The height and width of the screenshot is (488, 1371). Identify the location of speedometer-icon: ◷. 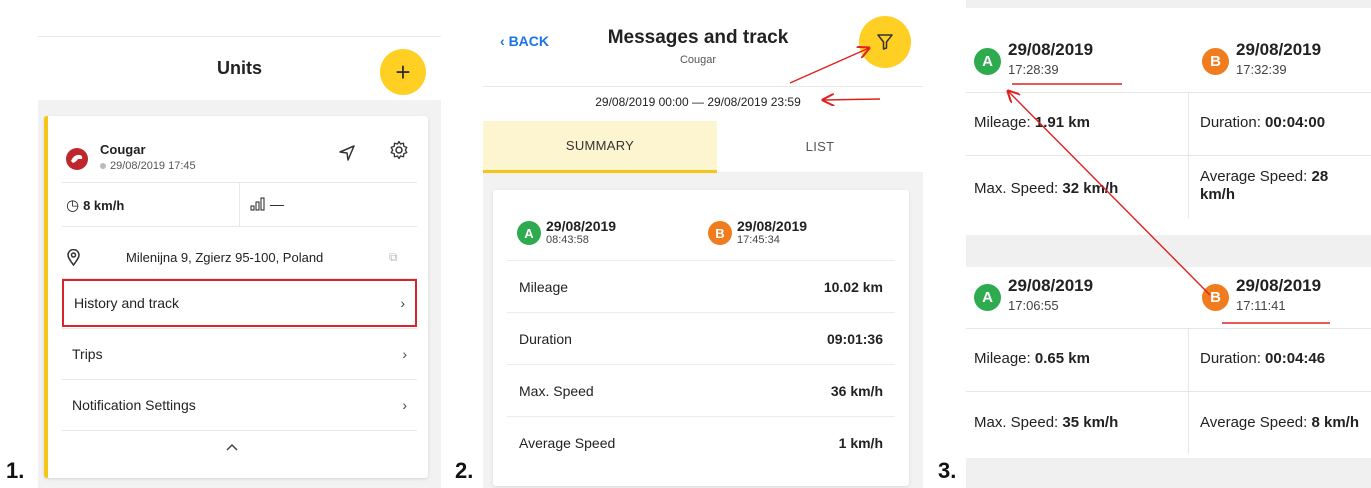
(73, 205).